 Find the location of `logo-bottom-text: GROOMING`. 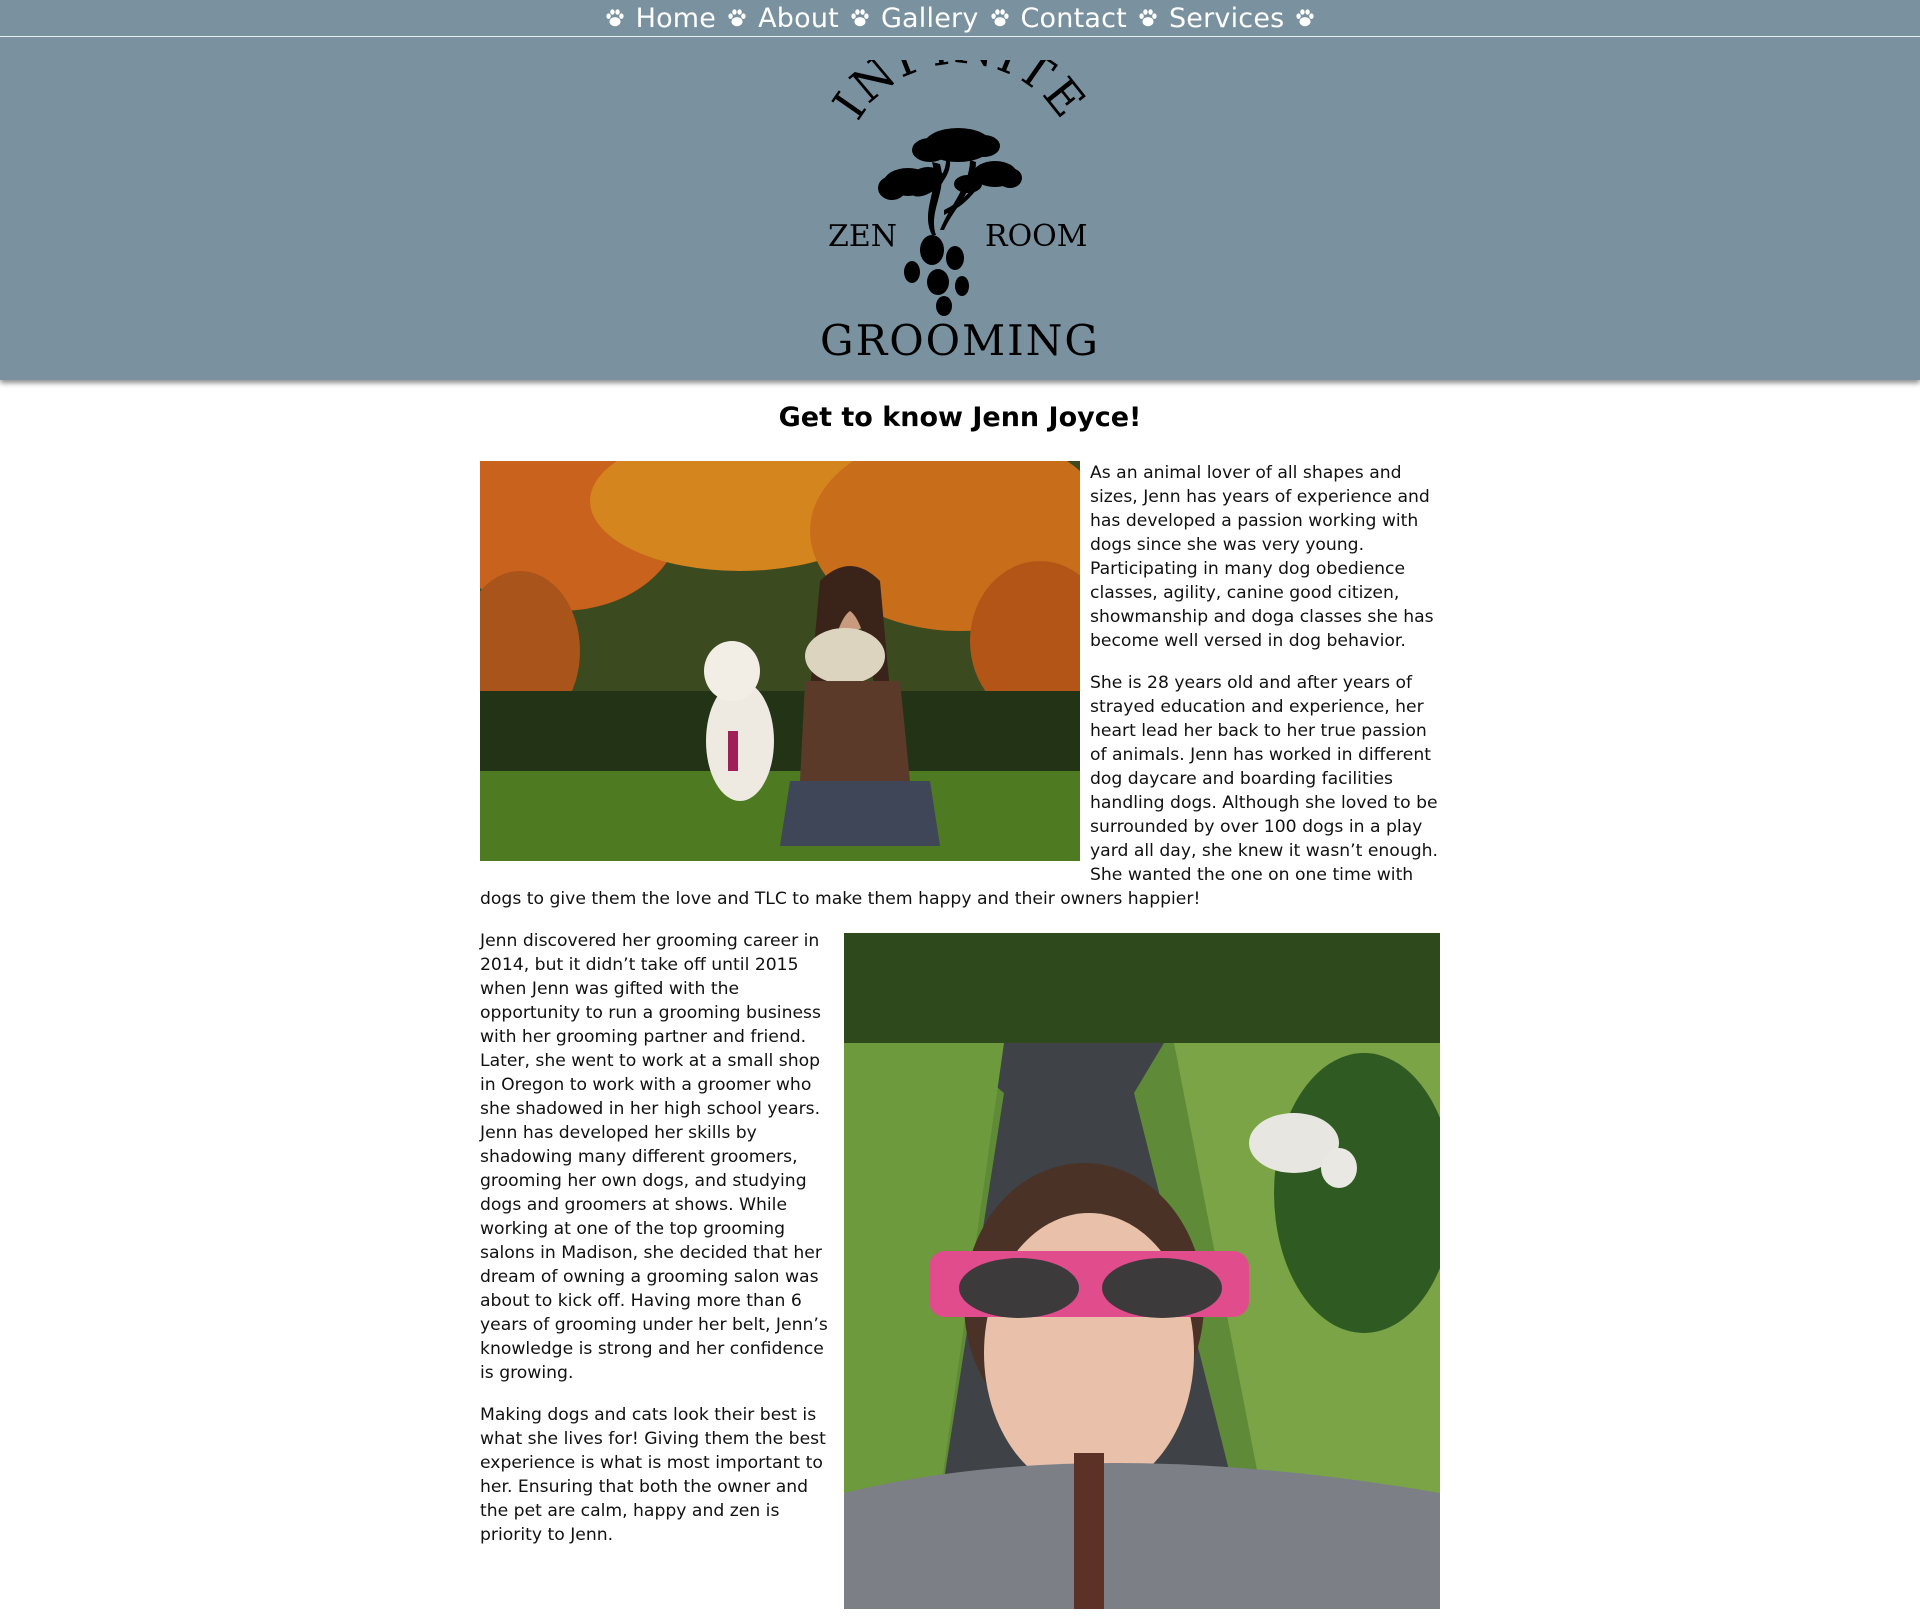

logo-bottom-text: GROOMING is located at coordinates (960, 340).